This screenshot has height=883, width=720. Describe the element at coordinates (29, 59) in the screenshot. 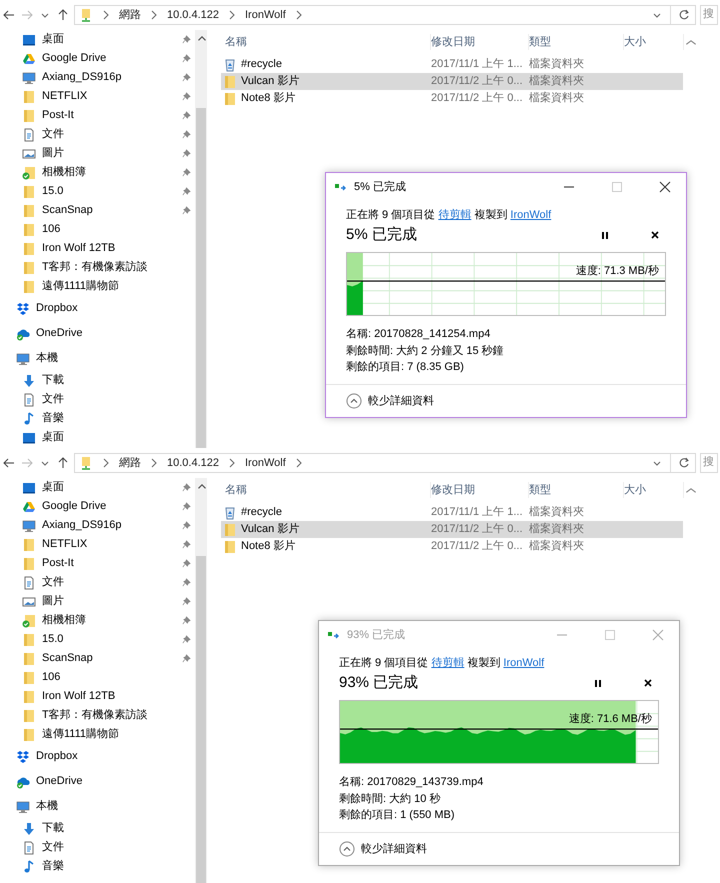

I see `drive-icon` at that location.